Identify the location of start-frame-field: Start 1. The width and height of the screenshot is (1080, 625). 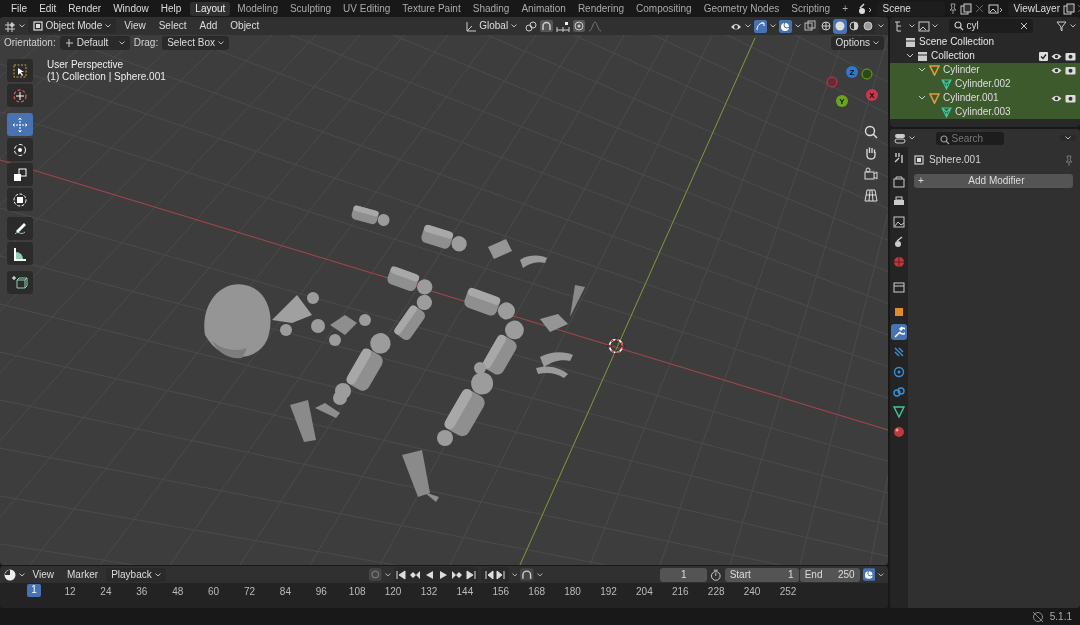
(761, 574).